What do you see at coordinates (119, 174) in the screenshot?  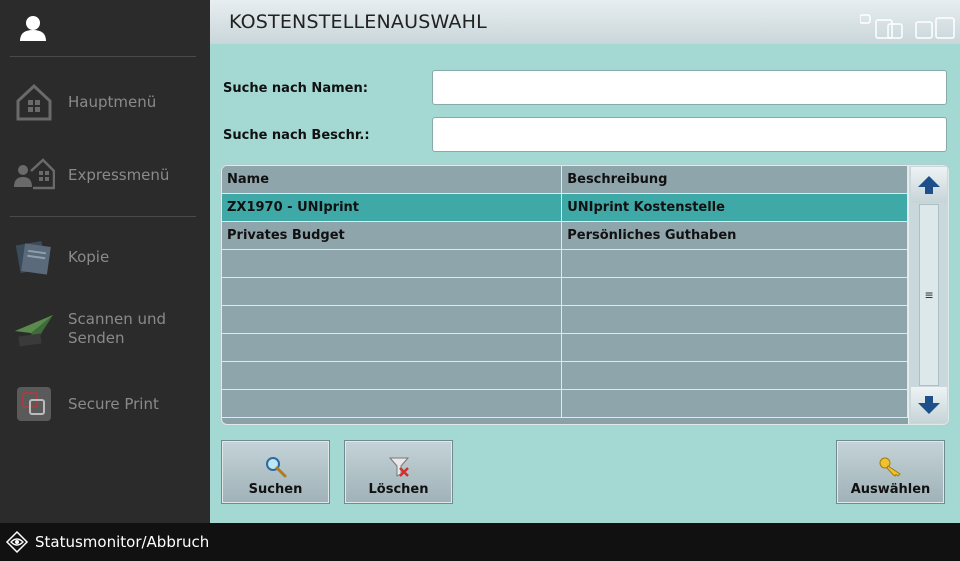 I see `sidebar-item-label: Expressmenü` at bounding box center [119, 174].